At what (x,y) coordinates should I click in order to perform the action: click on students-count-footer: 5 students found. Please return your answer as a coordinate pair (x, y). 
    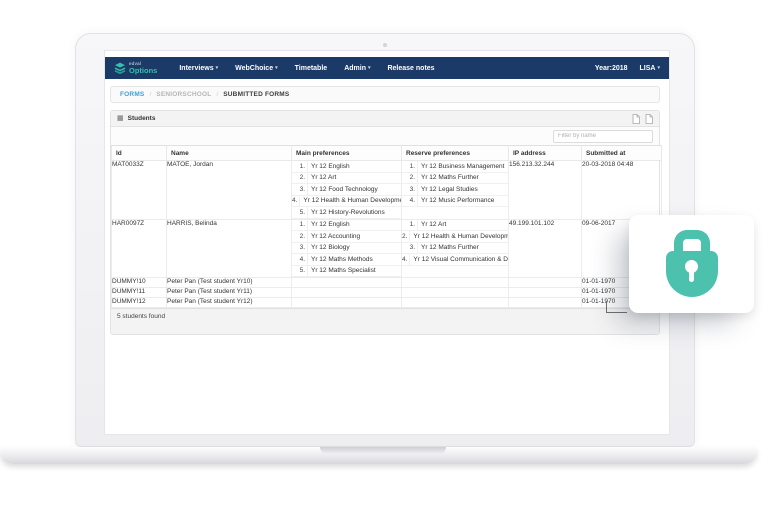
    Looking at the image, I should click on (385, 321).